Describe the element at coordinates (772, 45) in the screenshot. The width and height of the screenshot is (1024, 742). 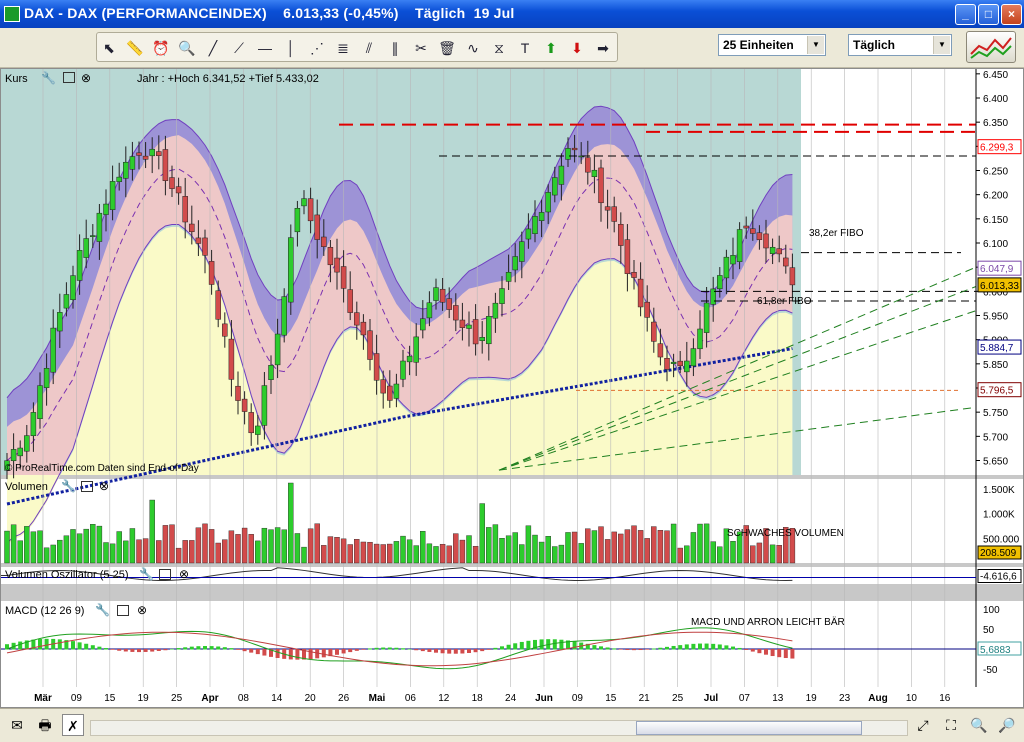
I see `units-select: 25 Einheiten ▼` at that location.